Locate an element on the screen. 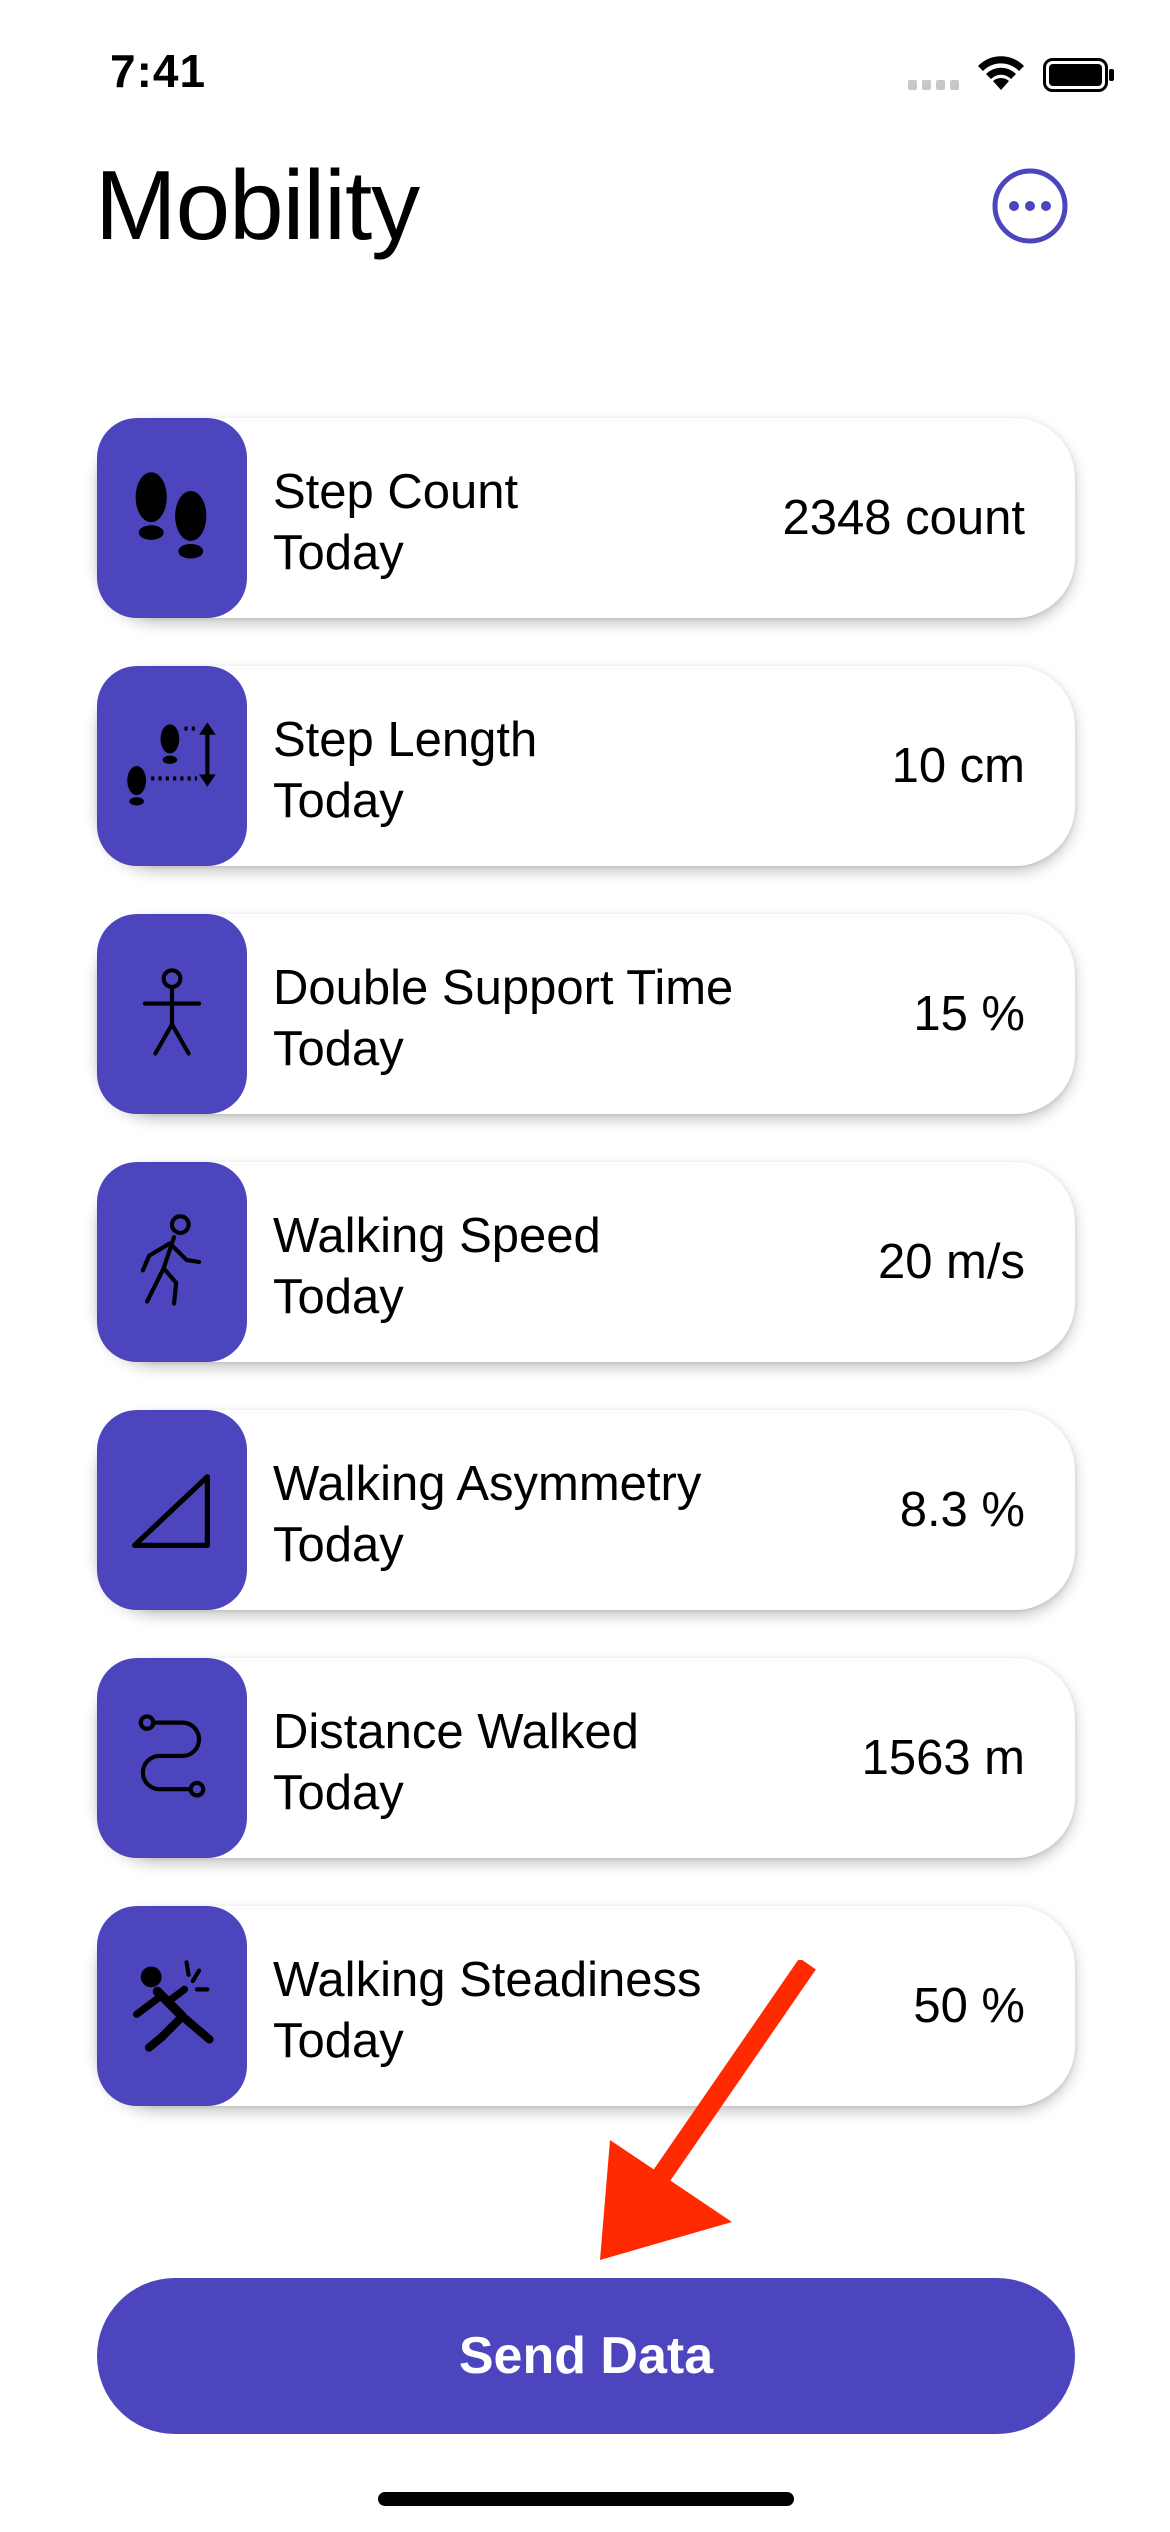  standing-figure-icon is located at coordinates (172, 1012).